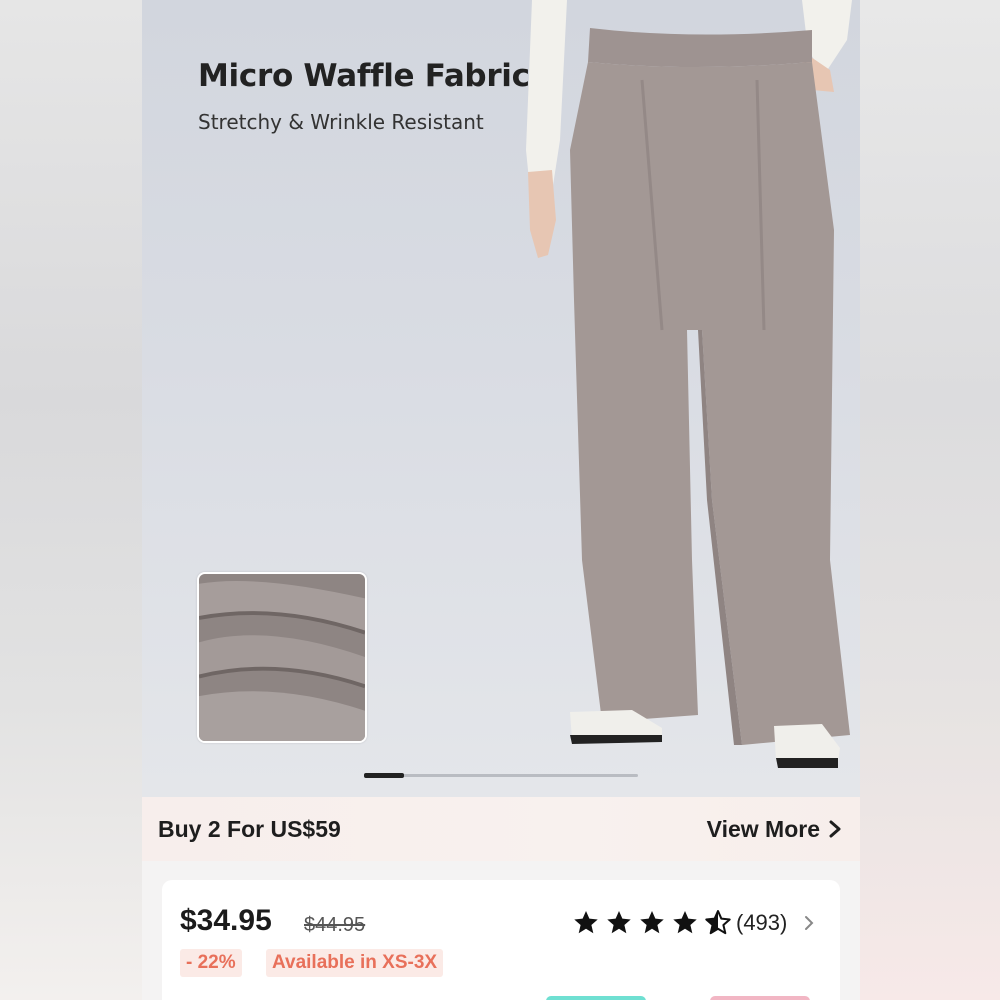 This screenshot has height=1000, width=1000. I want to click on discount-badge: - 22%, so click(211, 963).